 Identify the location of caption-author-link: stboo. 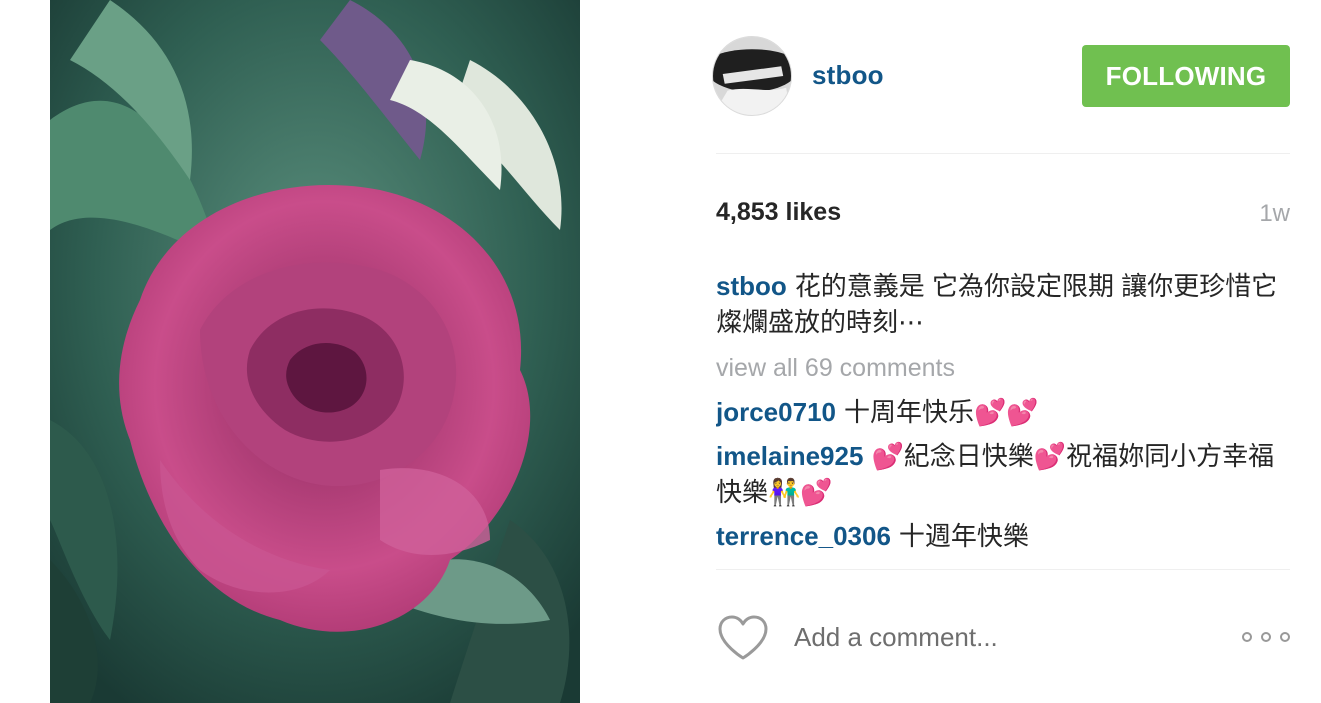
(751, 286).